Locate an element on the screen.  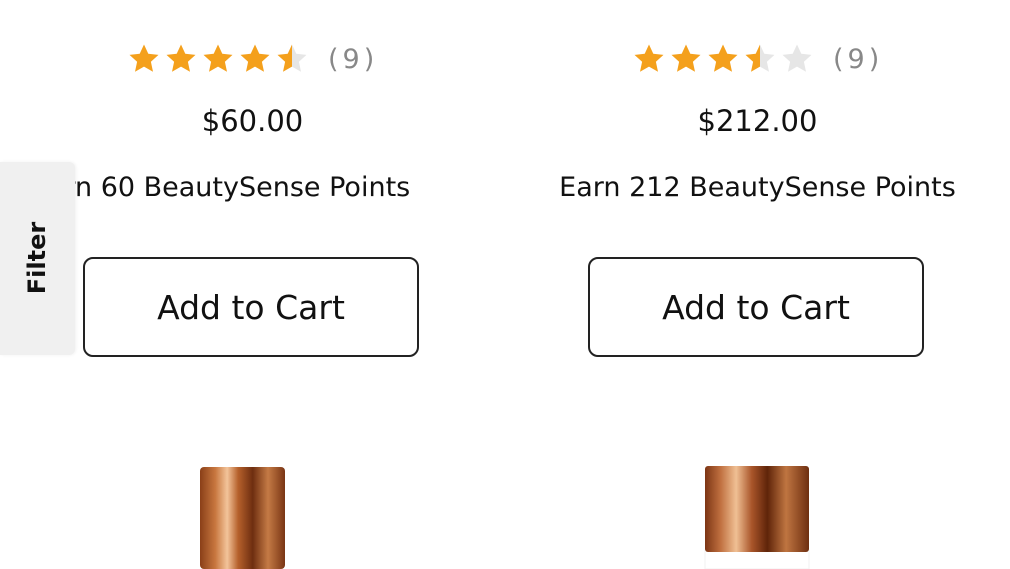
product-price: $60.00 is located at coordinates (252, 121).